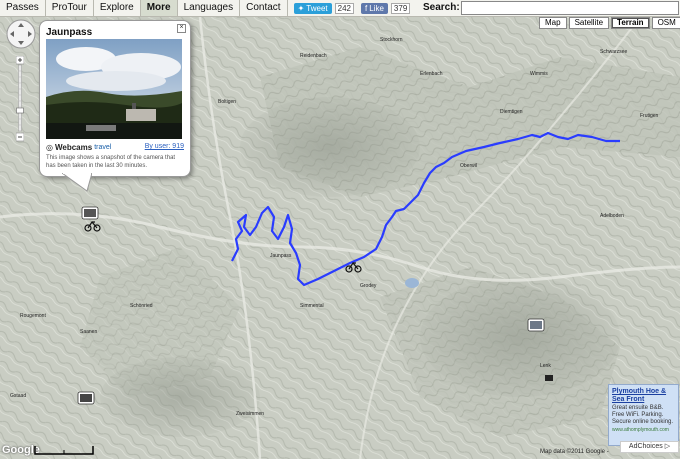  What do you see at coordinates (344, 8) in the screenshot?
I see `tweet-count: 242` at bounding box center [344, 8].